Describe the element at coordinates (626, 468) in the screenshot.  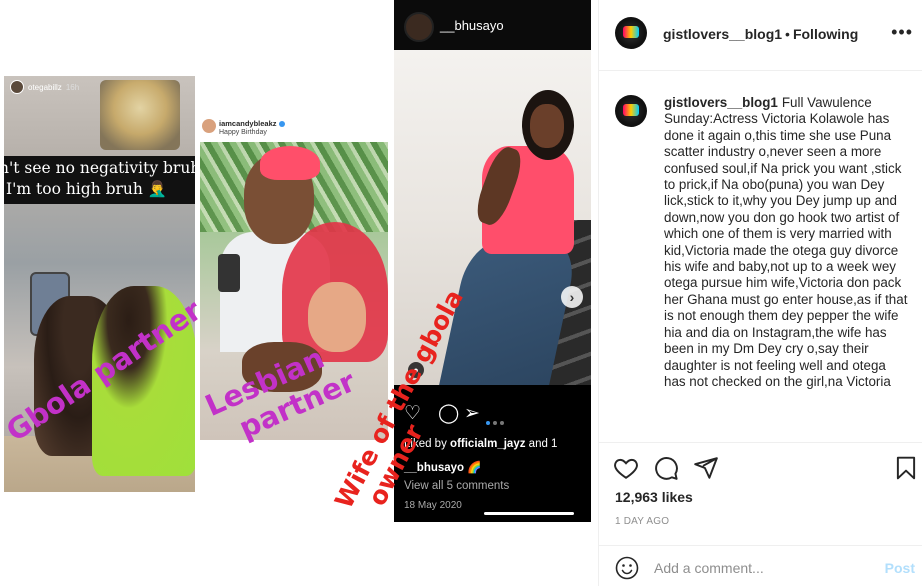
I see `heart-icon` at that location.